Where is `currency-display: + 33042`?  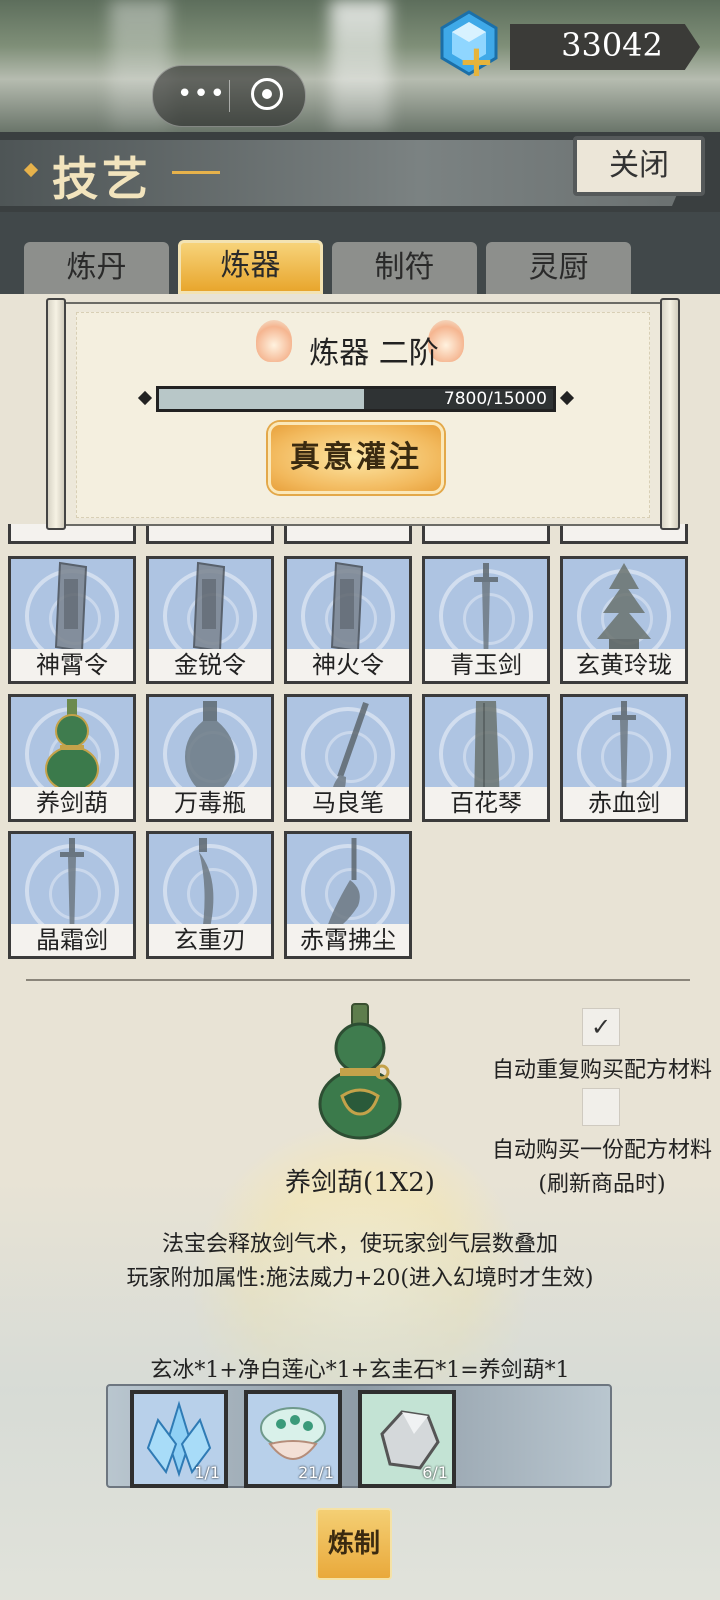 currency-display: + 33042 is located at coordinates (571, 48).